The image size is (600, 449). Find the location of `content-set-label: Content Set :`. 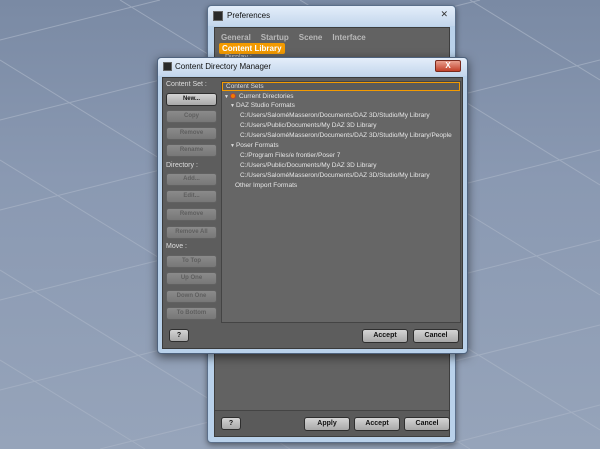

content-set-label: Content Set : is located at coordinates (186, 84).